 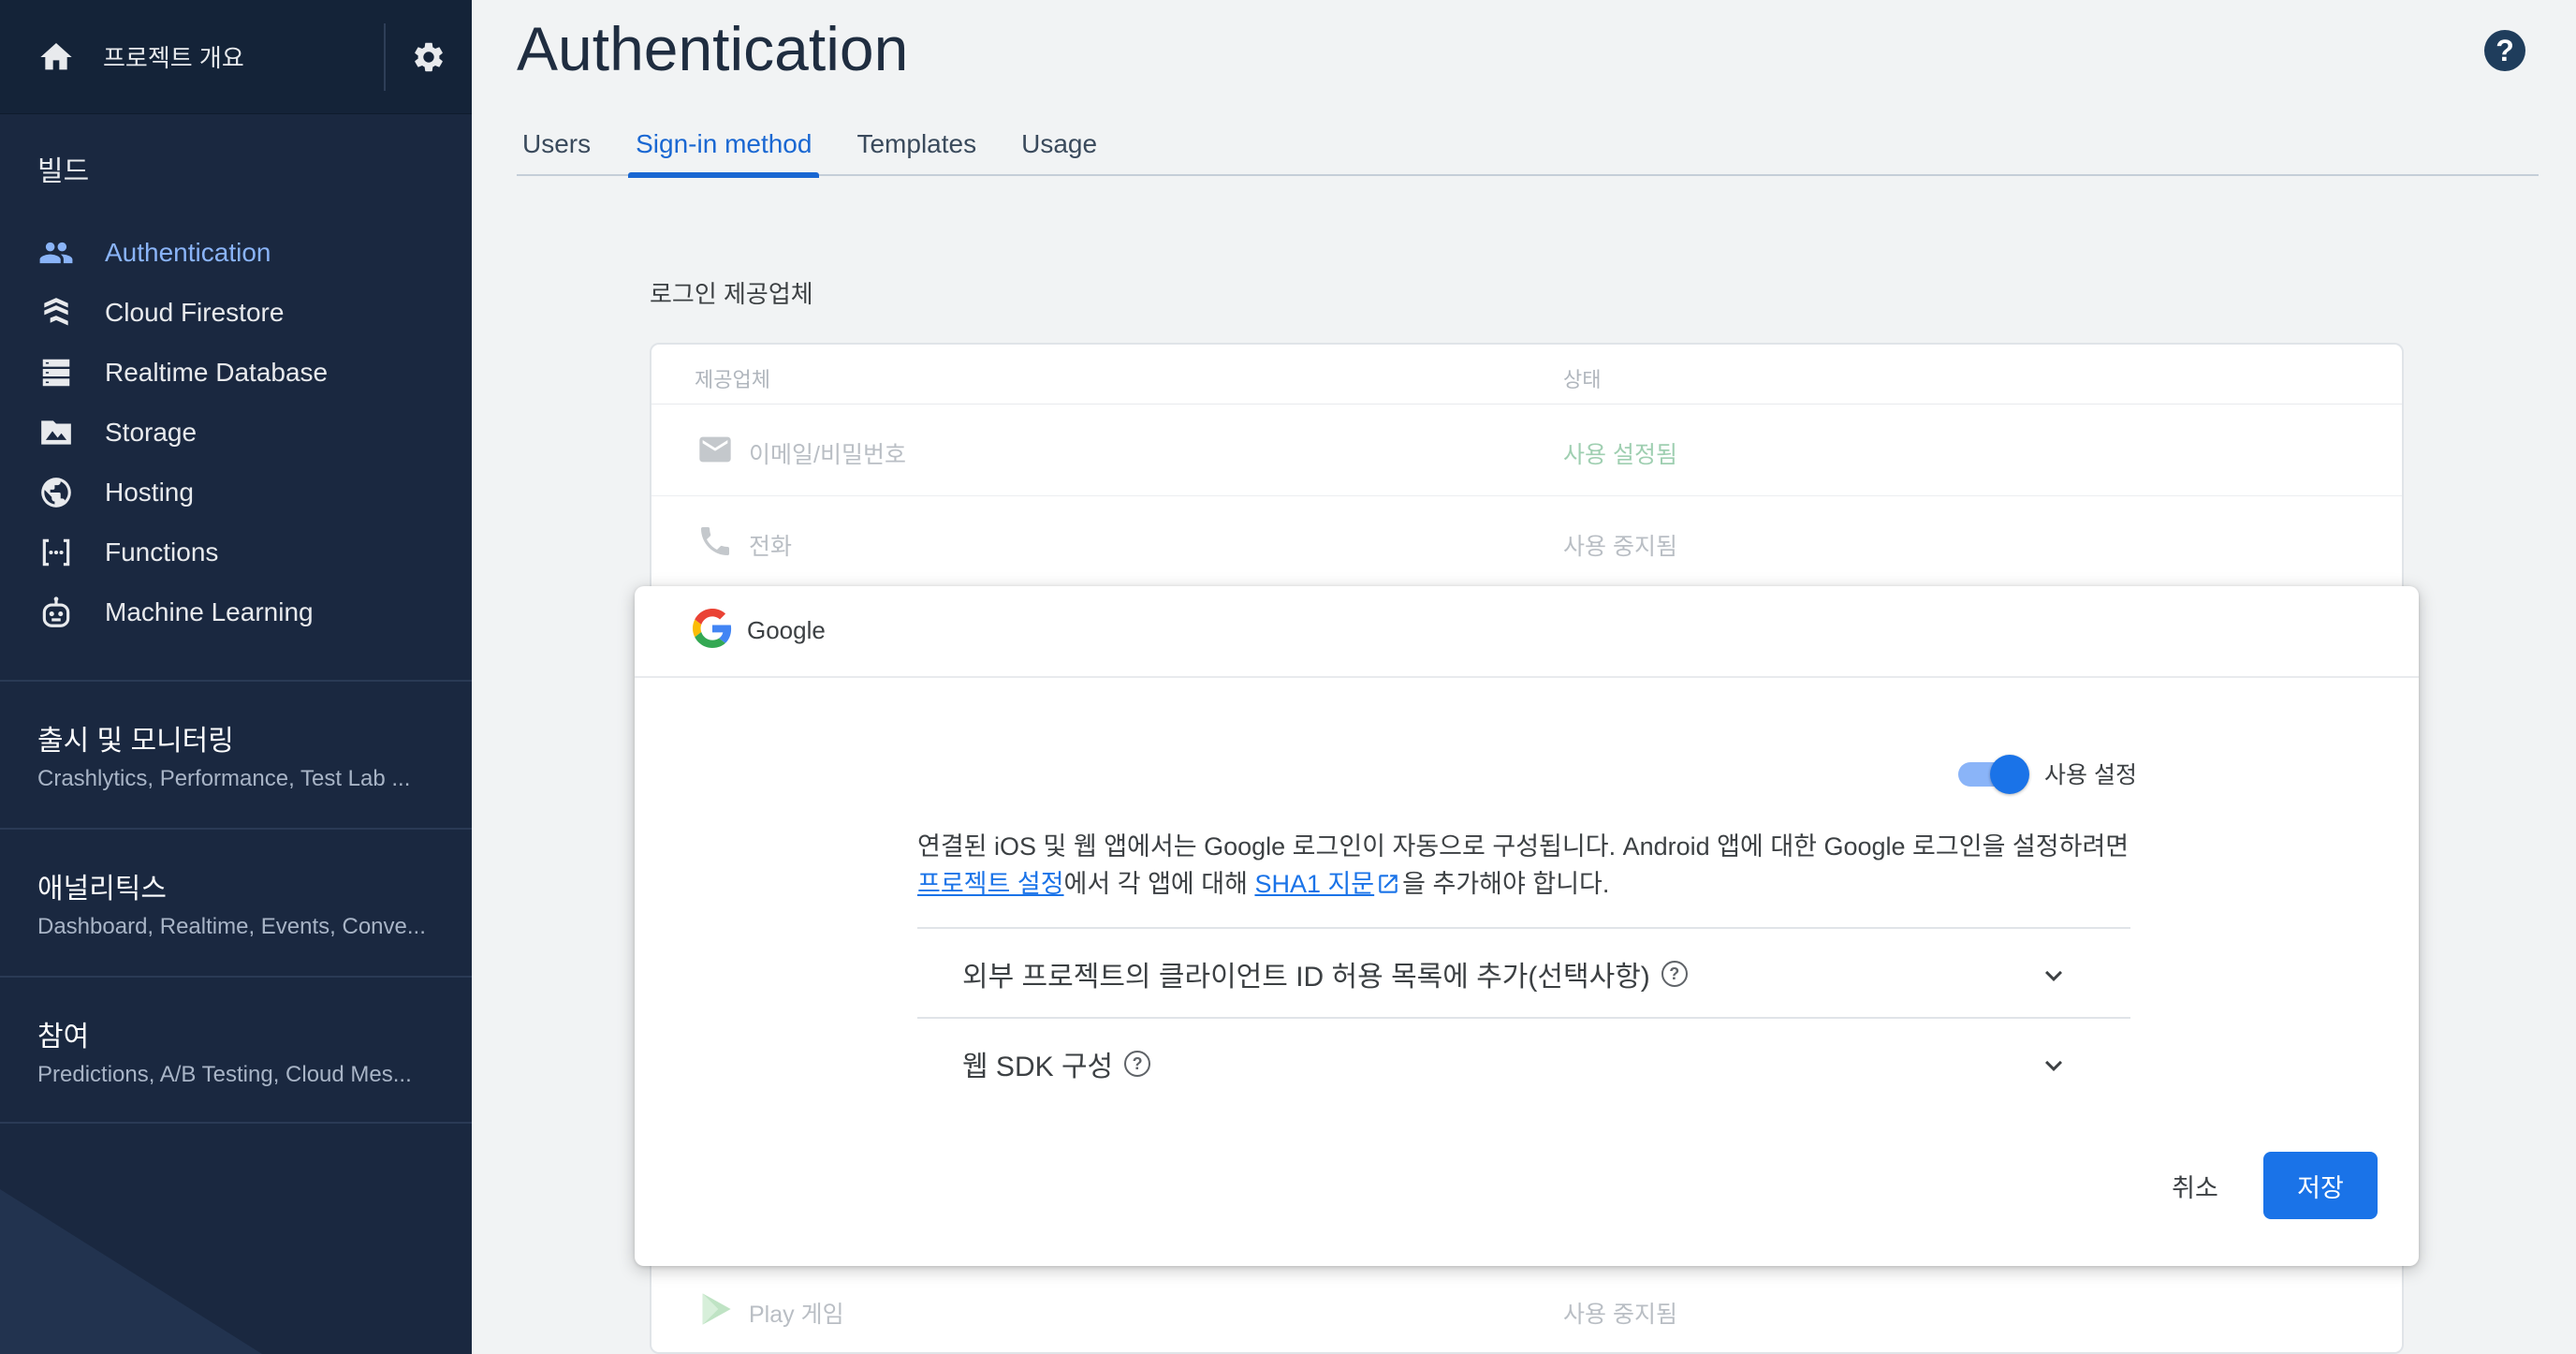 I want to click on dialog-header: Google, so click(x=1527, y=632).